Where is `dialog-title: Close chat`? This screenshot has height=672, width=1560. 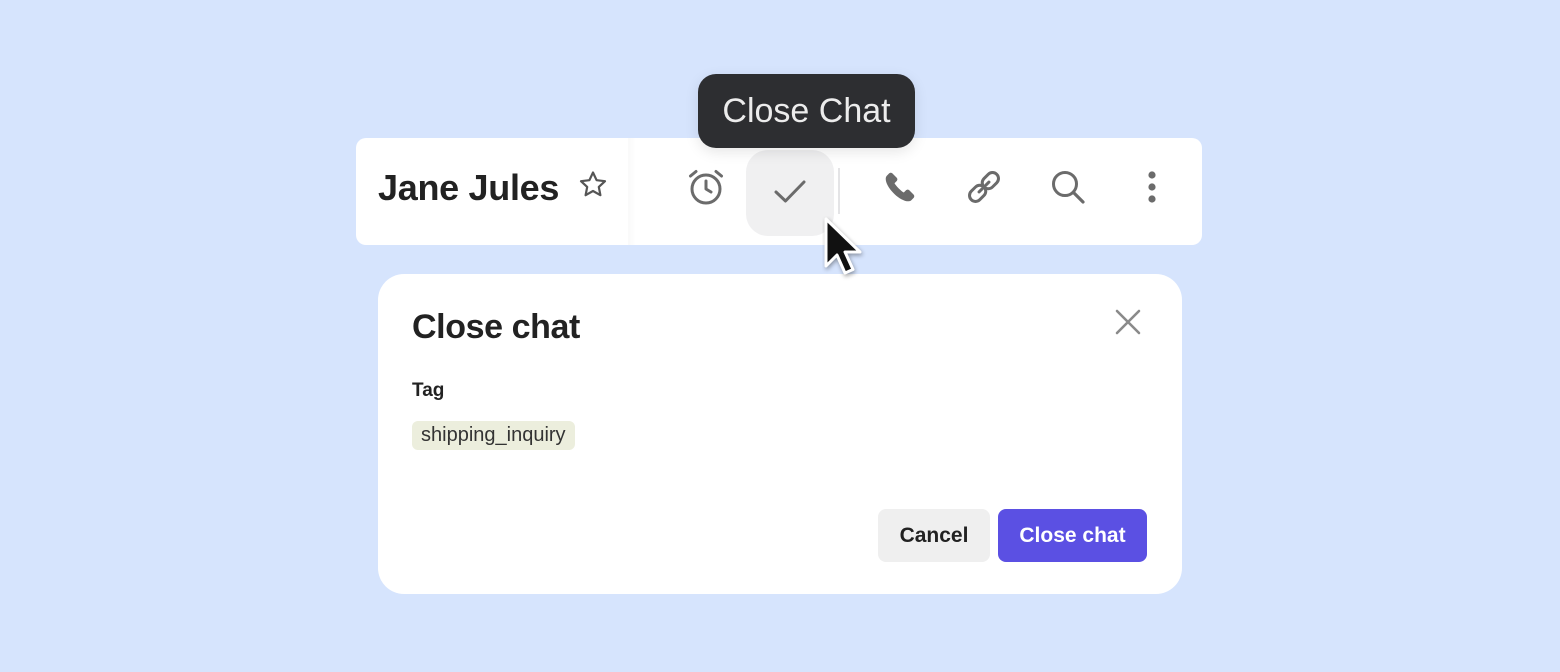 dialog-title: Close chat is located at coordinates (496, 327).